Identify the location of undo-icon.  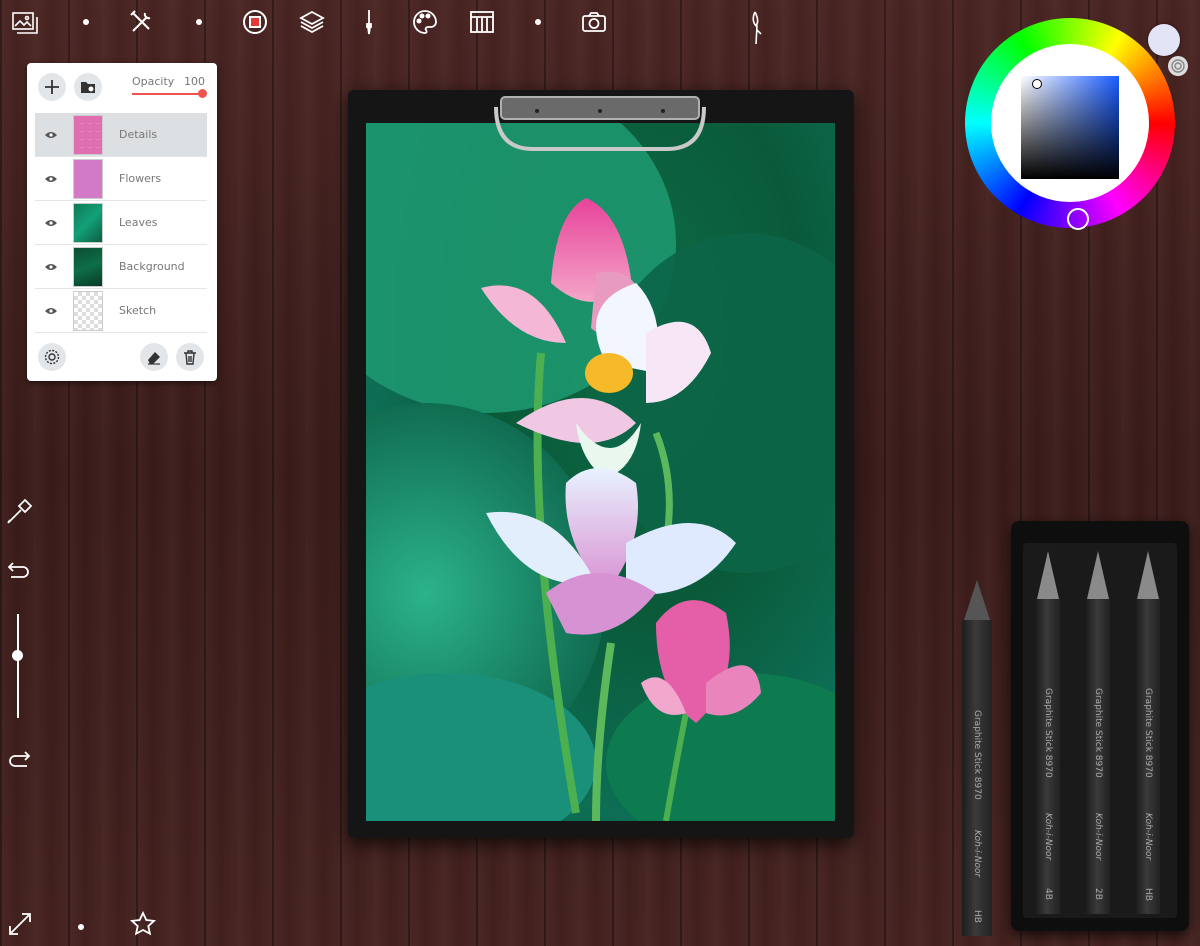
(18, 570).